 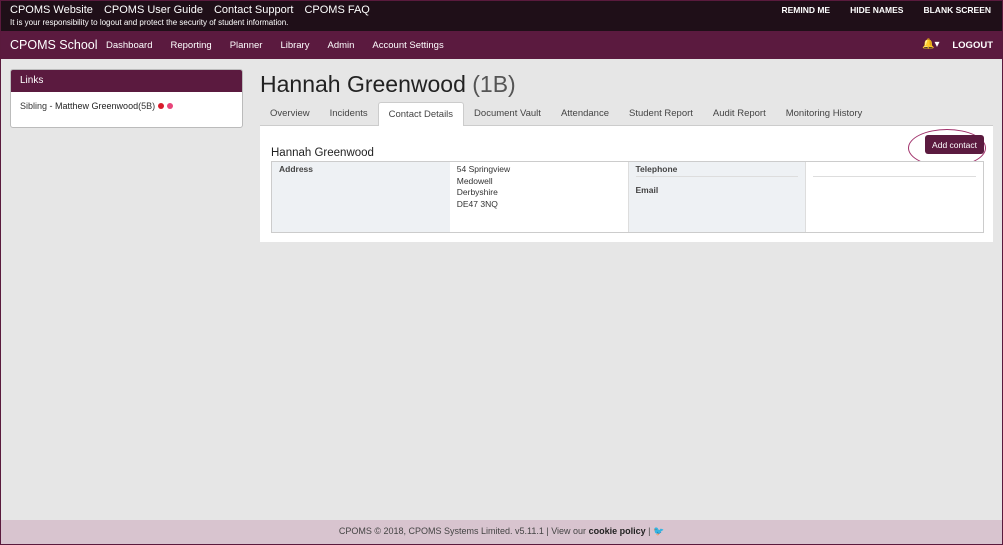 I want to click on bell-icon: 🔔▾, so click(x=930, y=44).